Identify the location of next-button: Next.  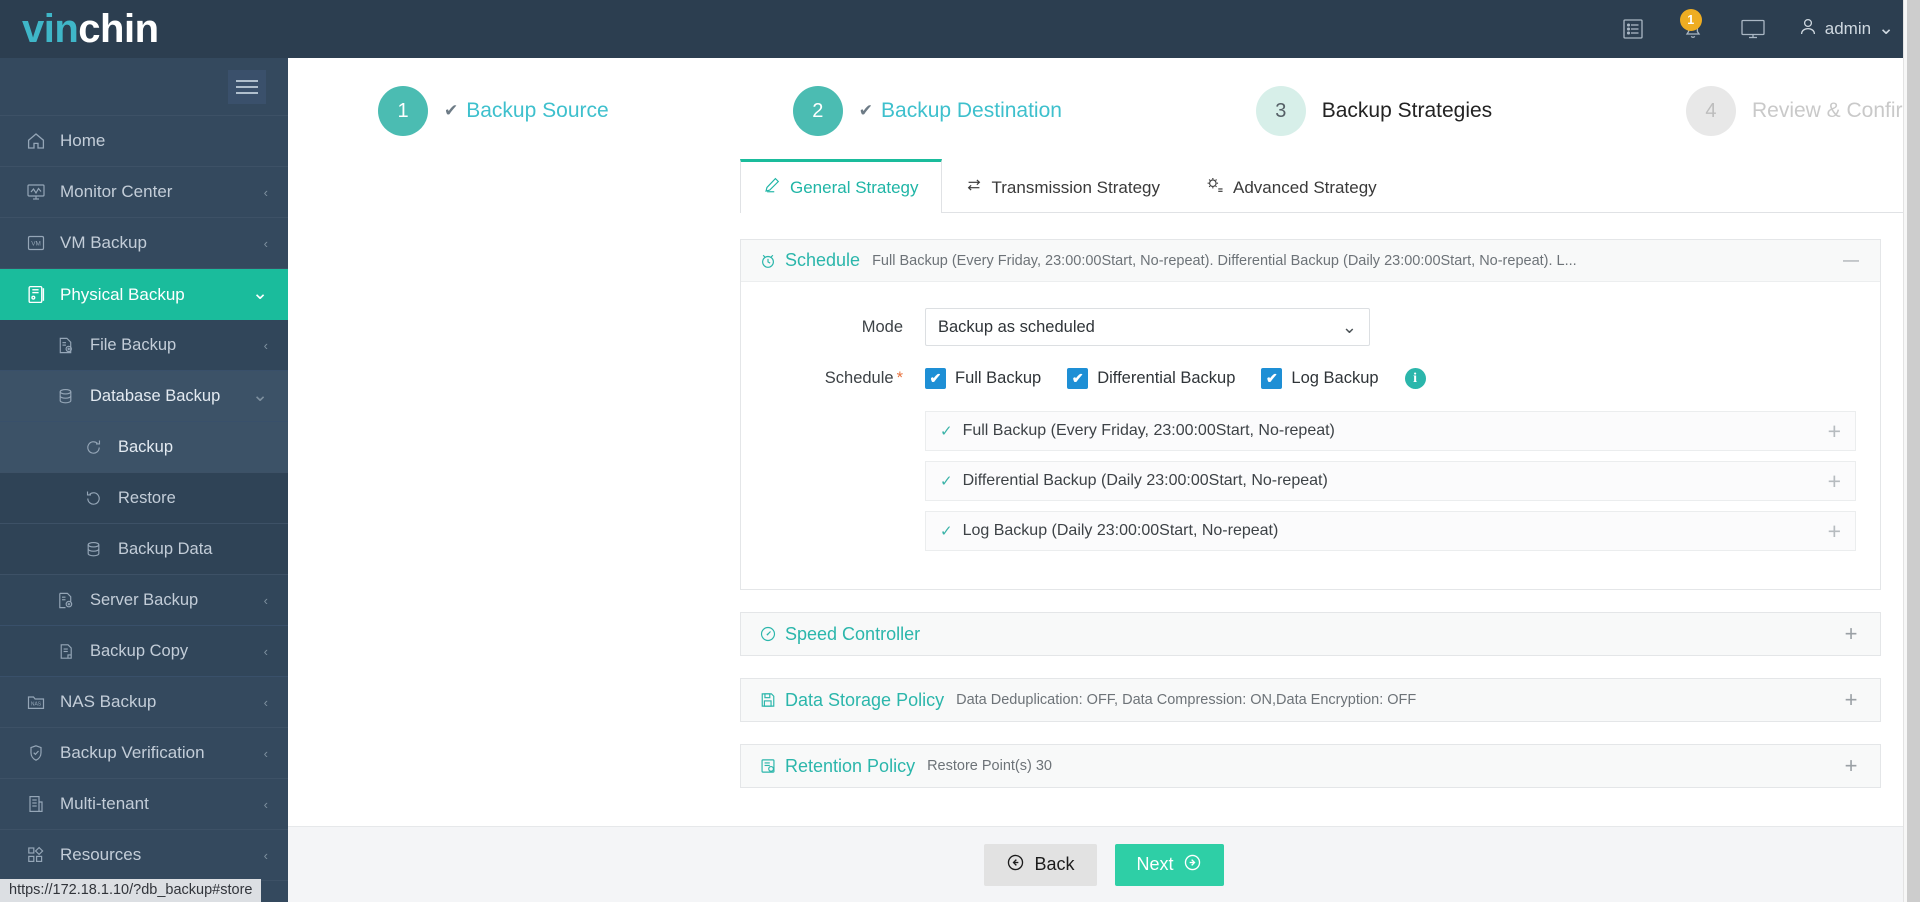
(1169, 864).